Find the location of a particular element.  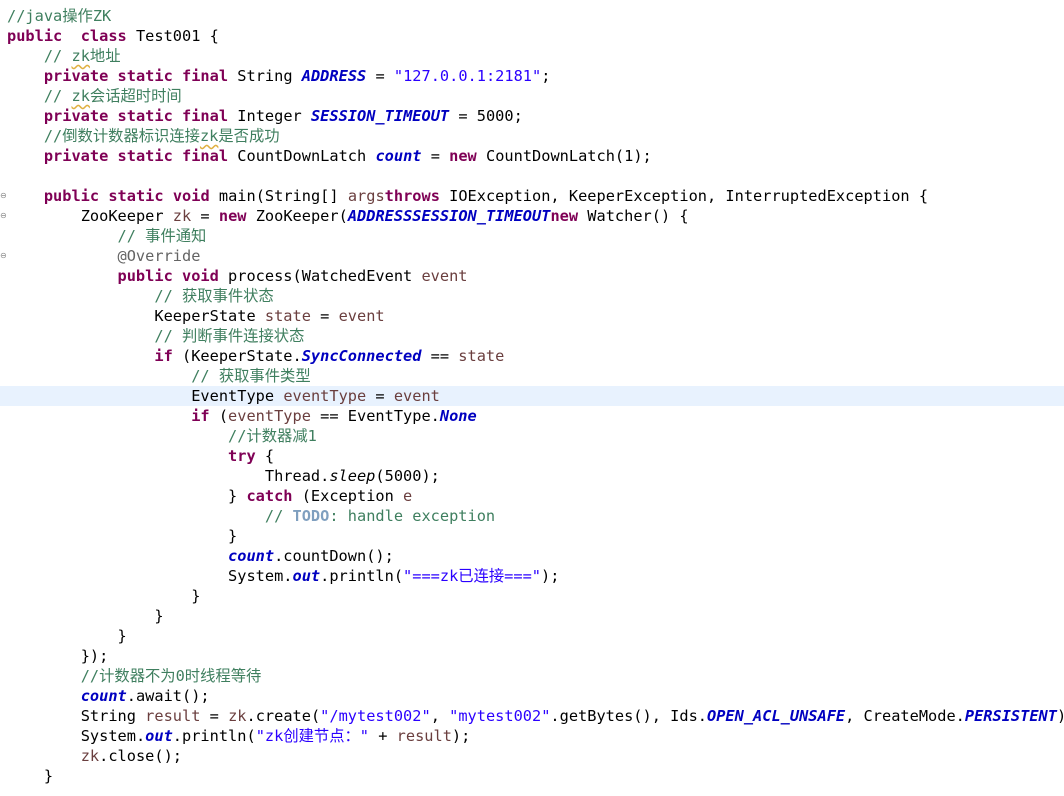

code-line is located at coordinates (532, 176).